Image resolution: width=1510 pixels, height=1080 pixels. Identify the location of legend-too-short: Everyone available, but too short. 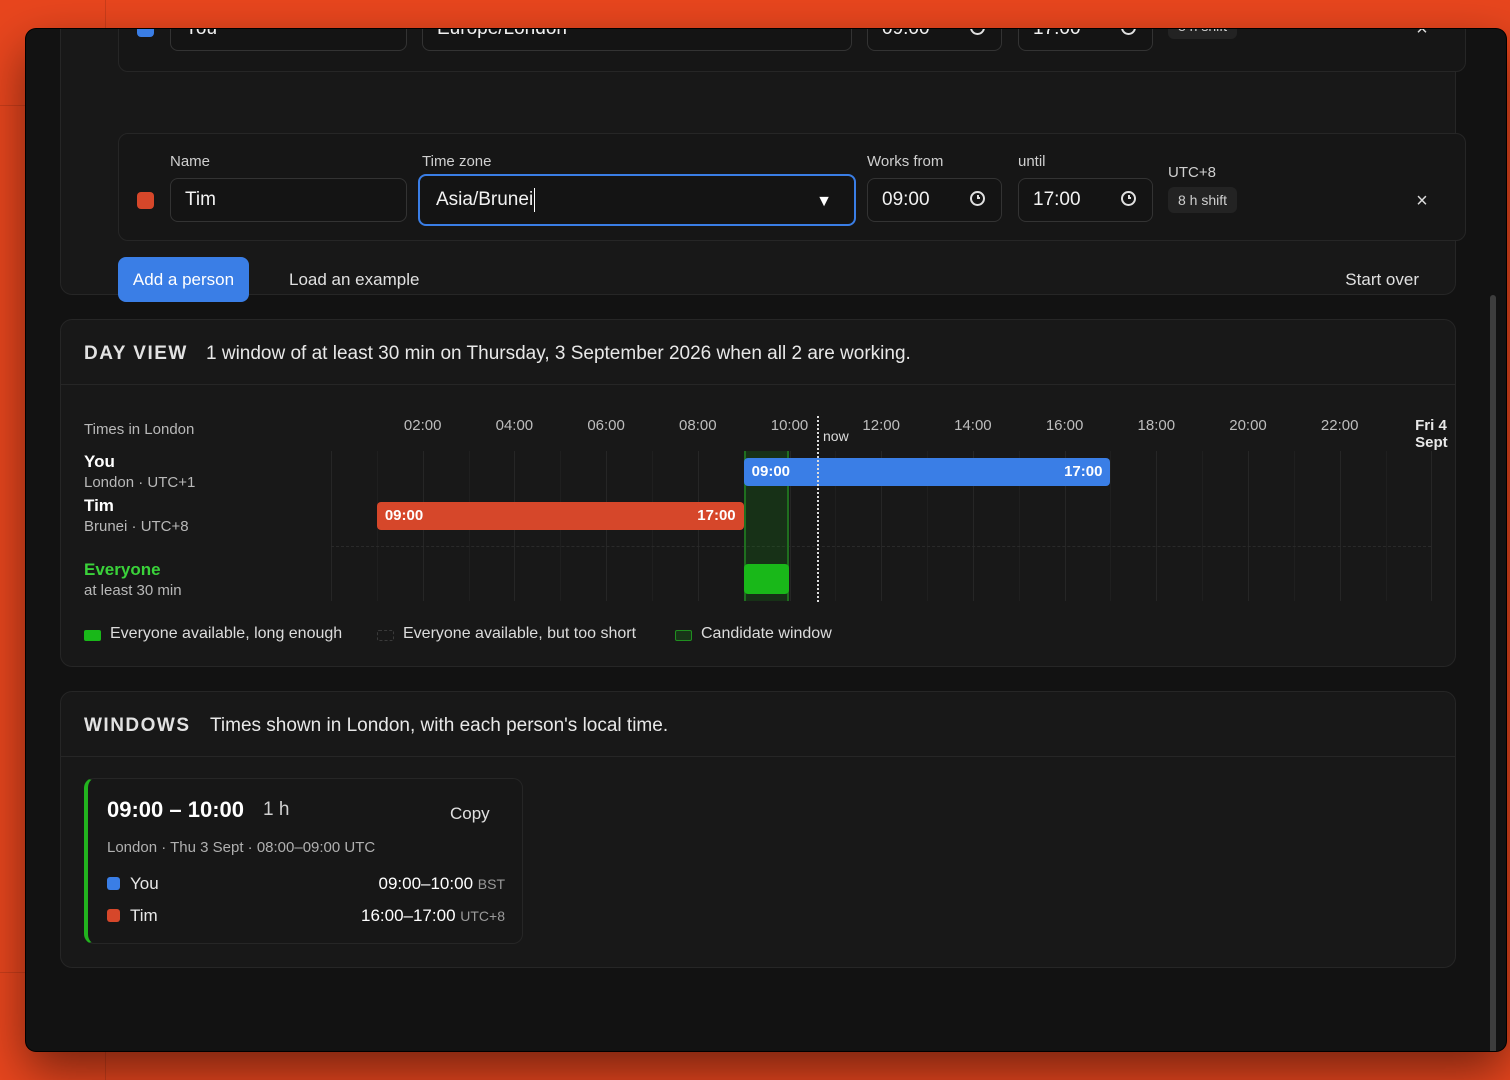
(520, 633).